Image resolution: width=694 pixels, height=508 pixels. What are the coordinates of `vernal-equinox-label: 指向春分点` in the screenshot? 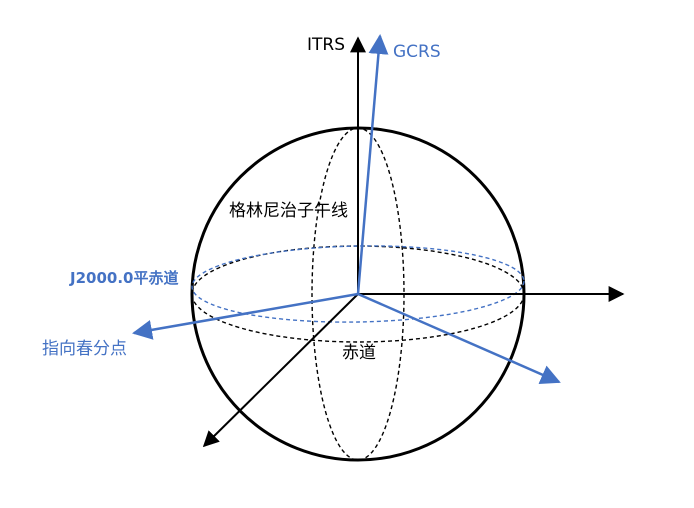 It's located at (84, 349).